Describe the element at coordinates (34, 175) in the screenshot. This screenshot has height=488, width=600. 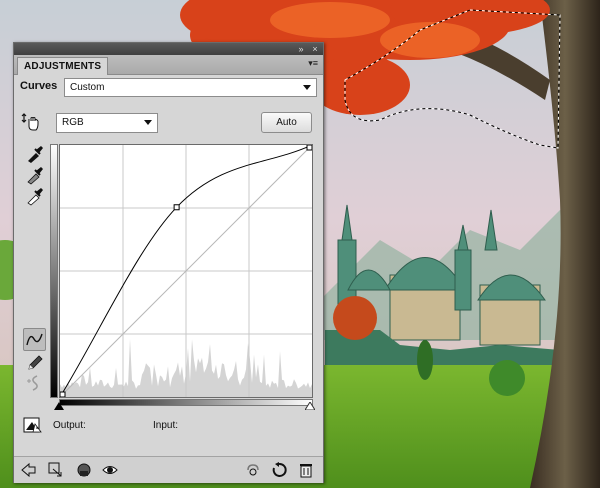
I see `eyedropper-gray-icon` at that location.